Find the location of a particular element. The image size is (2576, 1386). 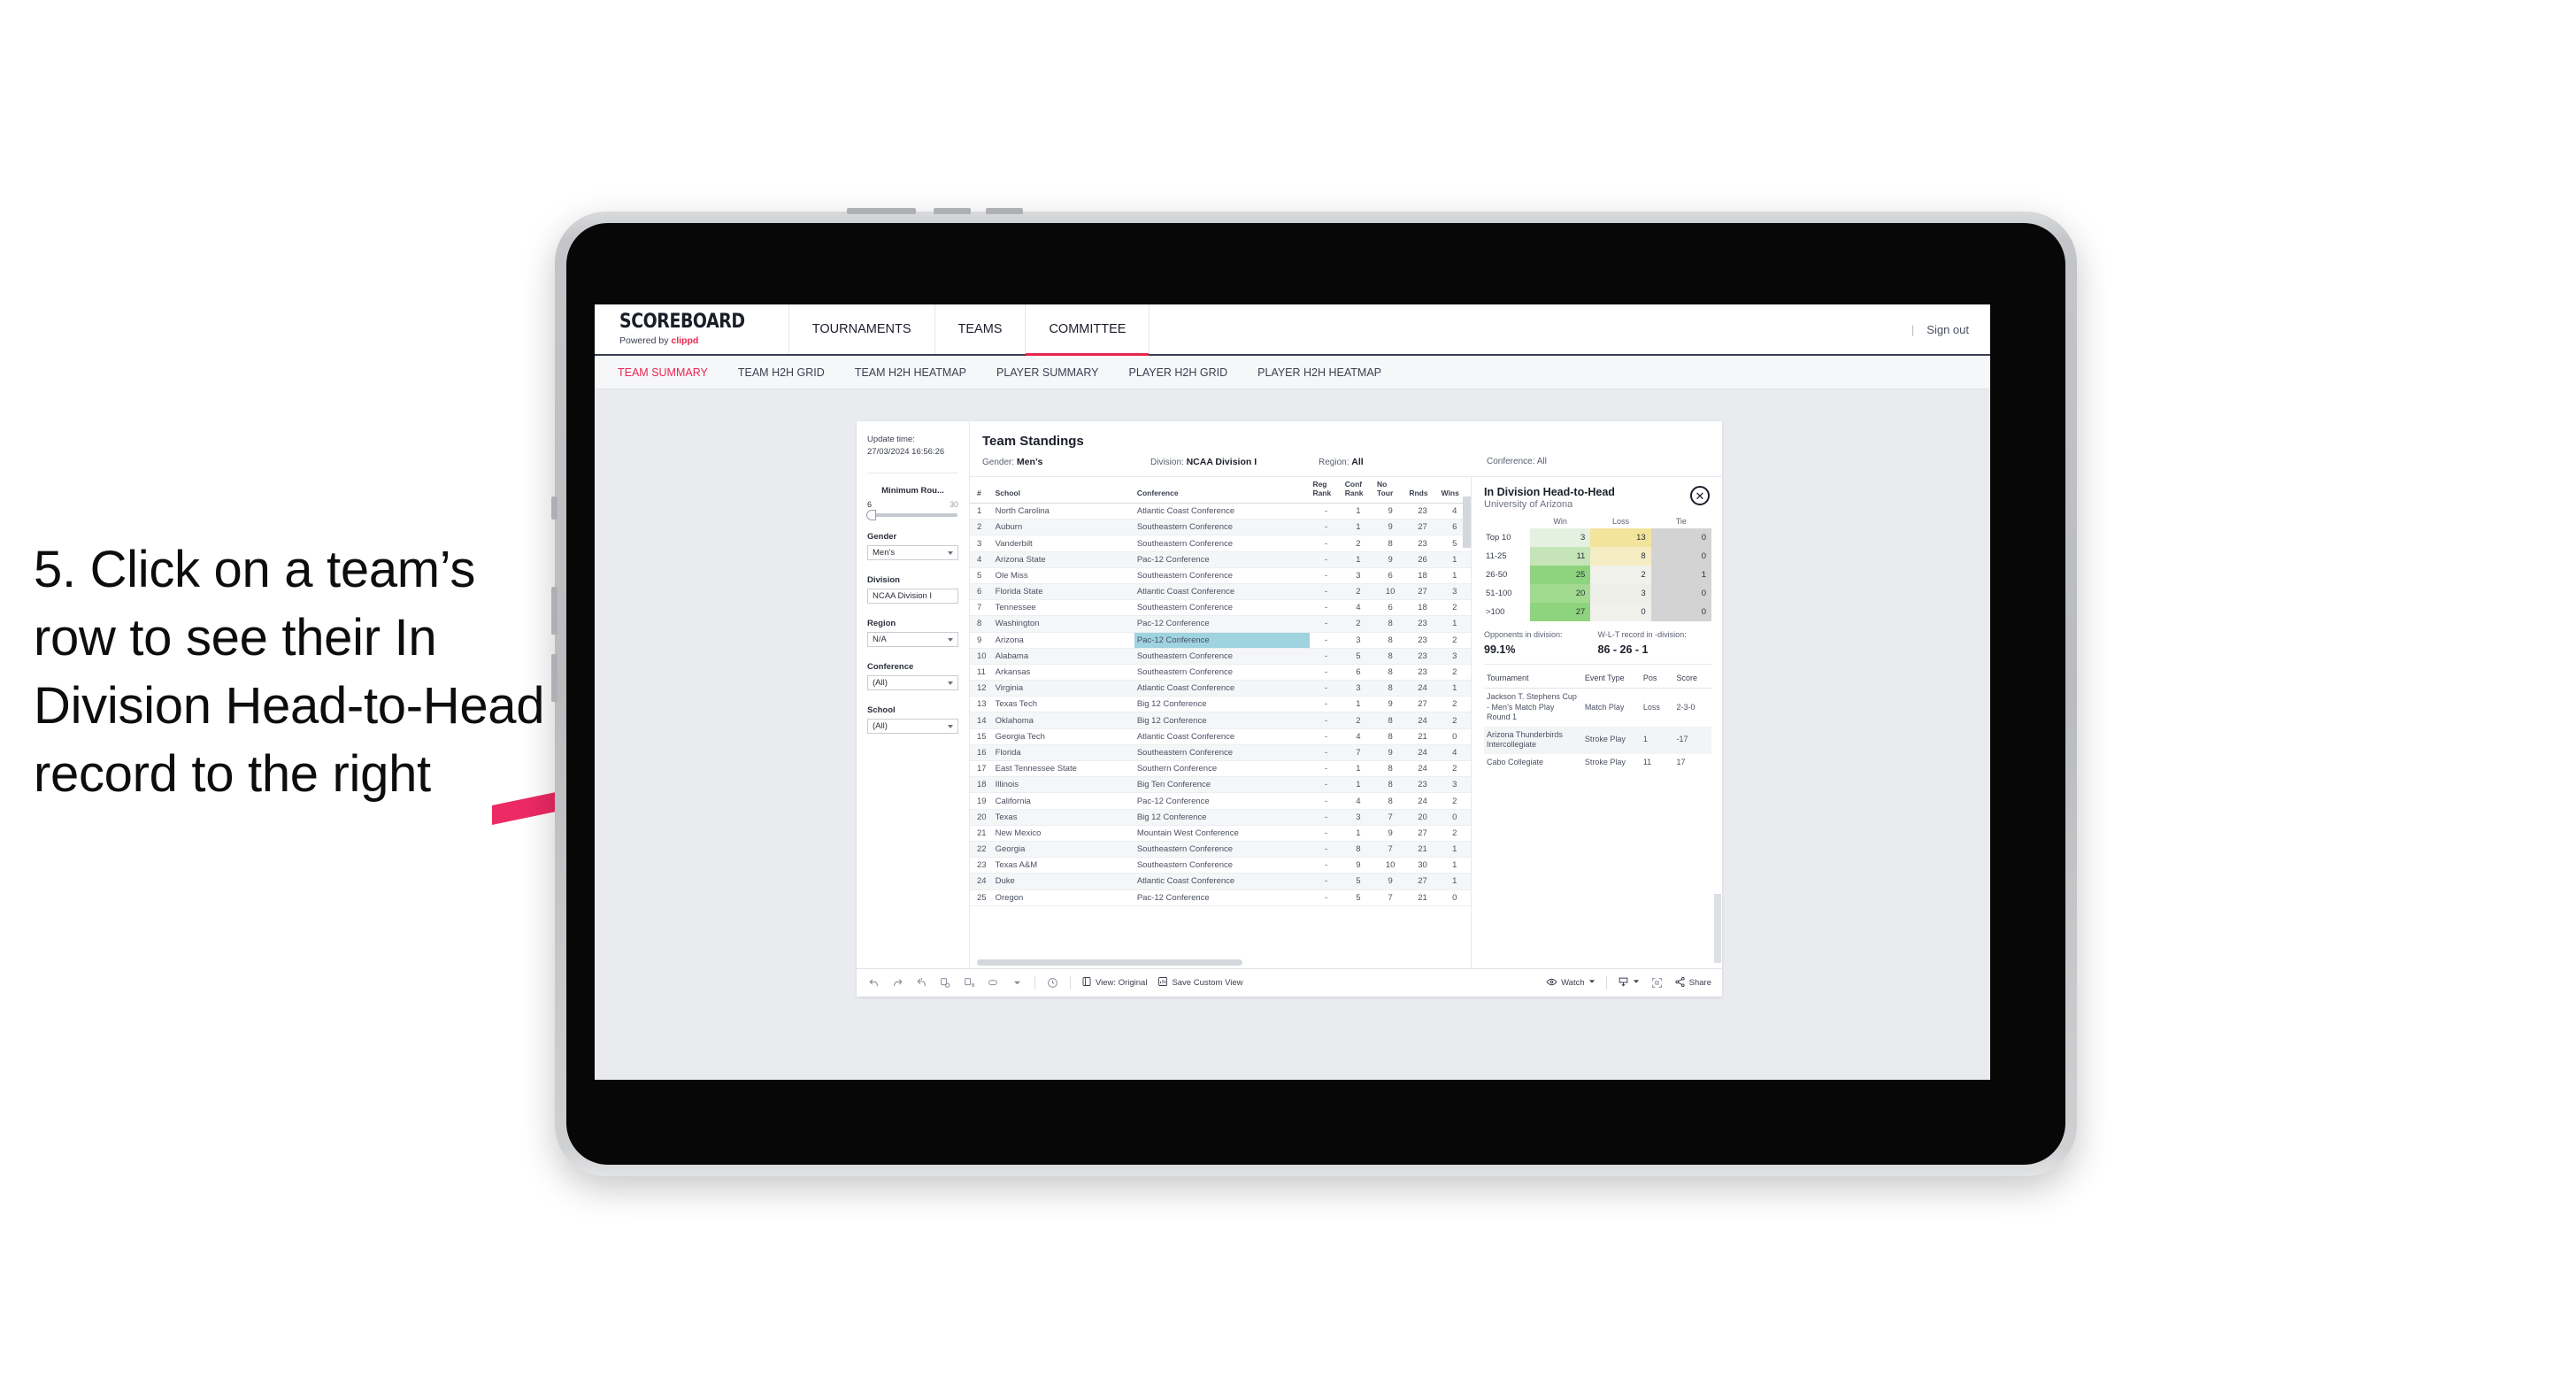

filter-divider is located at coordinates (912, 473).